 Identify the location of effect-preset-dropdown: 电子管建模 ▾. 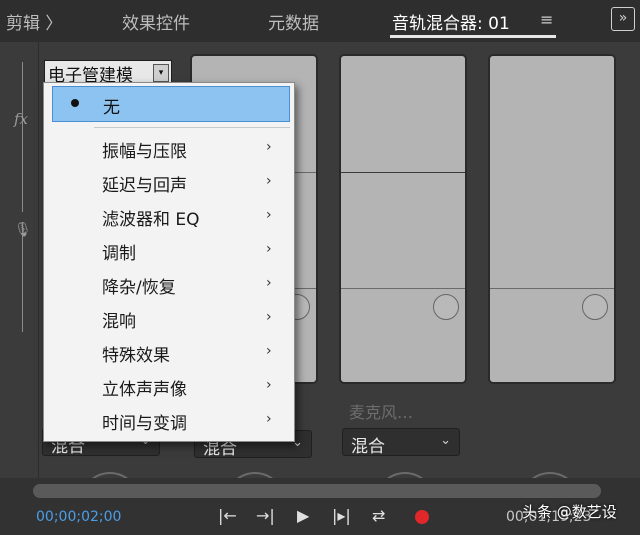
(108, 73).